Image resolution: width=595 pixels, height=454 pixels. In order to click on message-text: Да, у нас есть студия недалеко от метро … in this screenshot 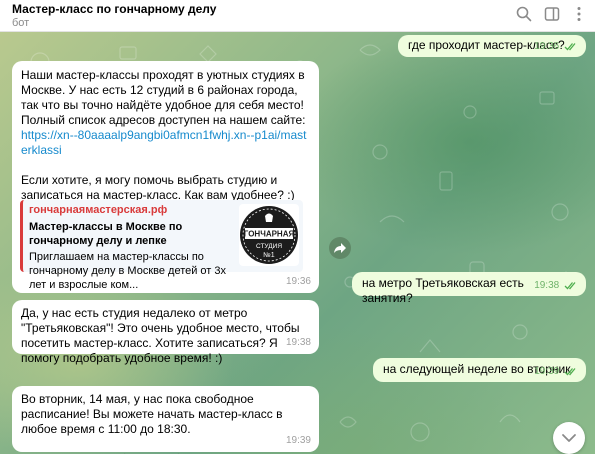, I will do `click(160, 335)`.